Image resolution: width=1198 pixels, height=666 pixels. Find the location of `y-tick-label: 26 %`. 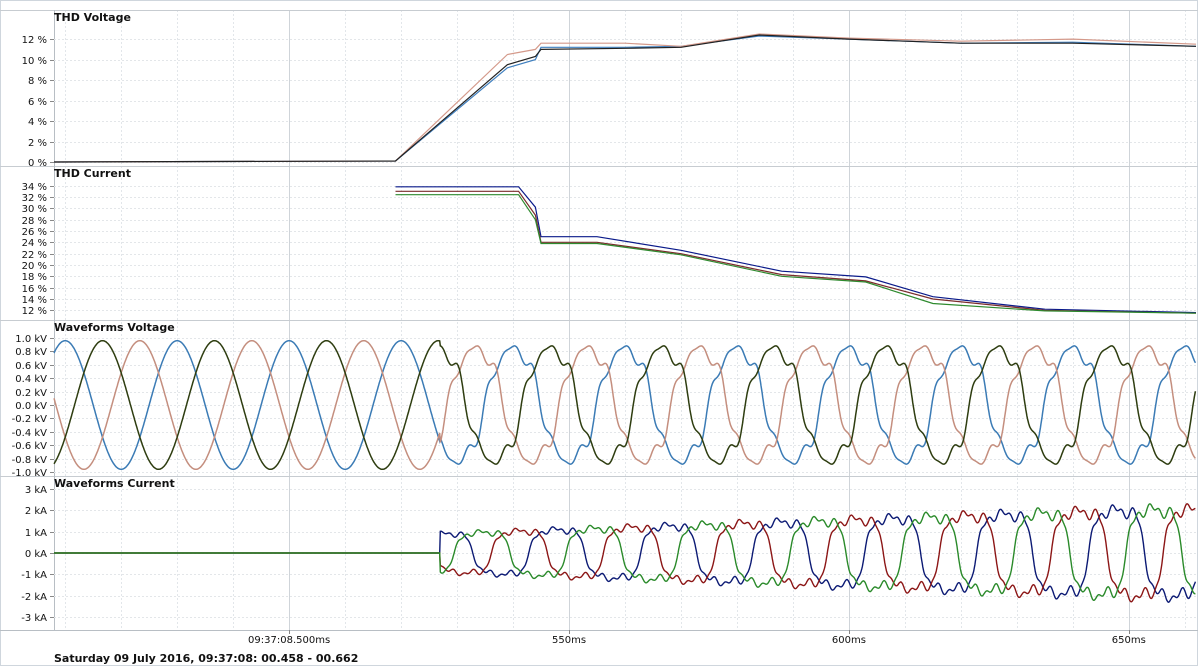

y-tick-label: 26 % is located at coordinates (34, 232).